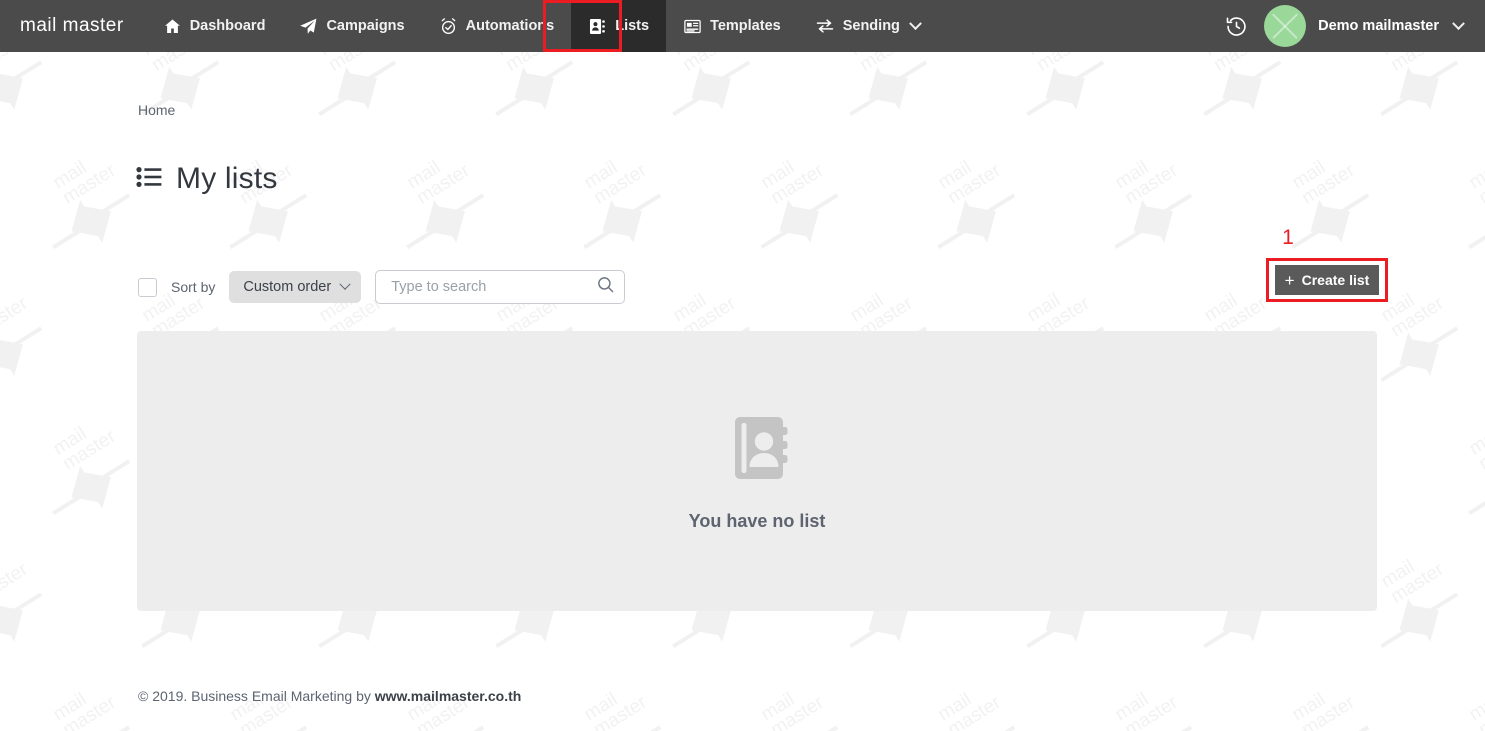 Image resolution: width=1485 pixels, height=731 pixels. What do you see at coordinates (692, 26) in the screenshot?
I see `template-icon` at bounding box center [692, 26].